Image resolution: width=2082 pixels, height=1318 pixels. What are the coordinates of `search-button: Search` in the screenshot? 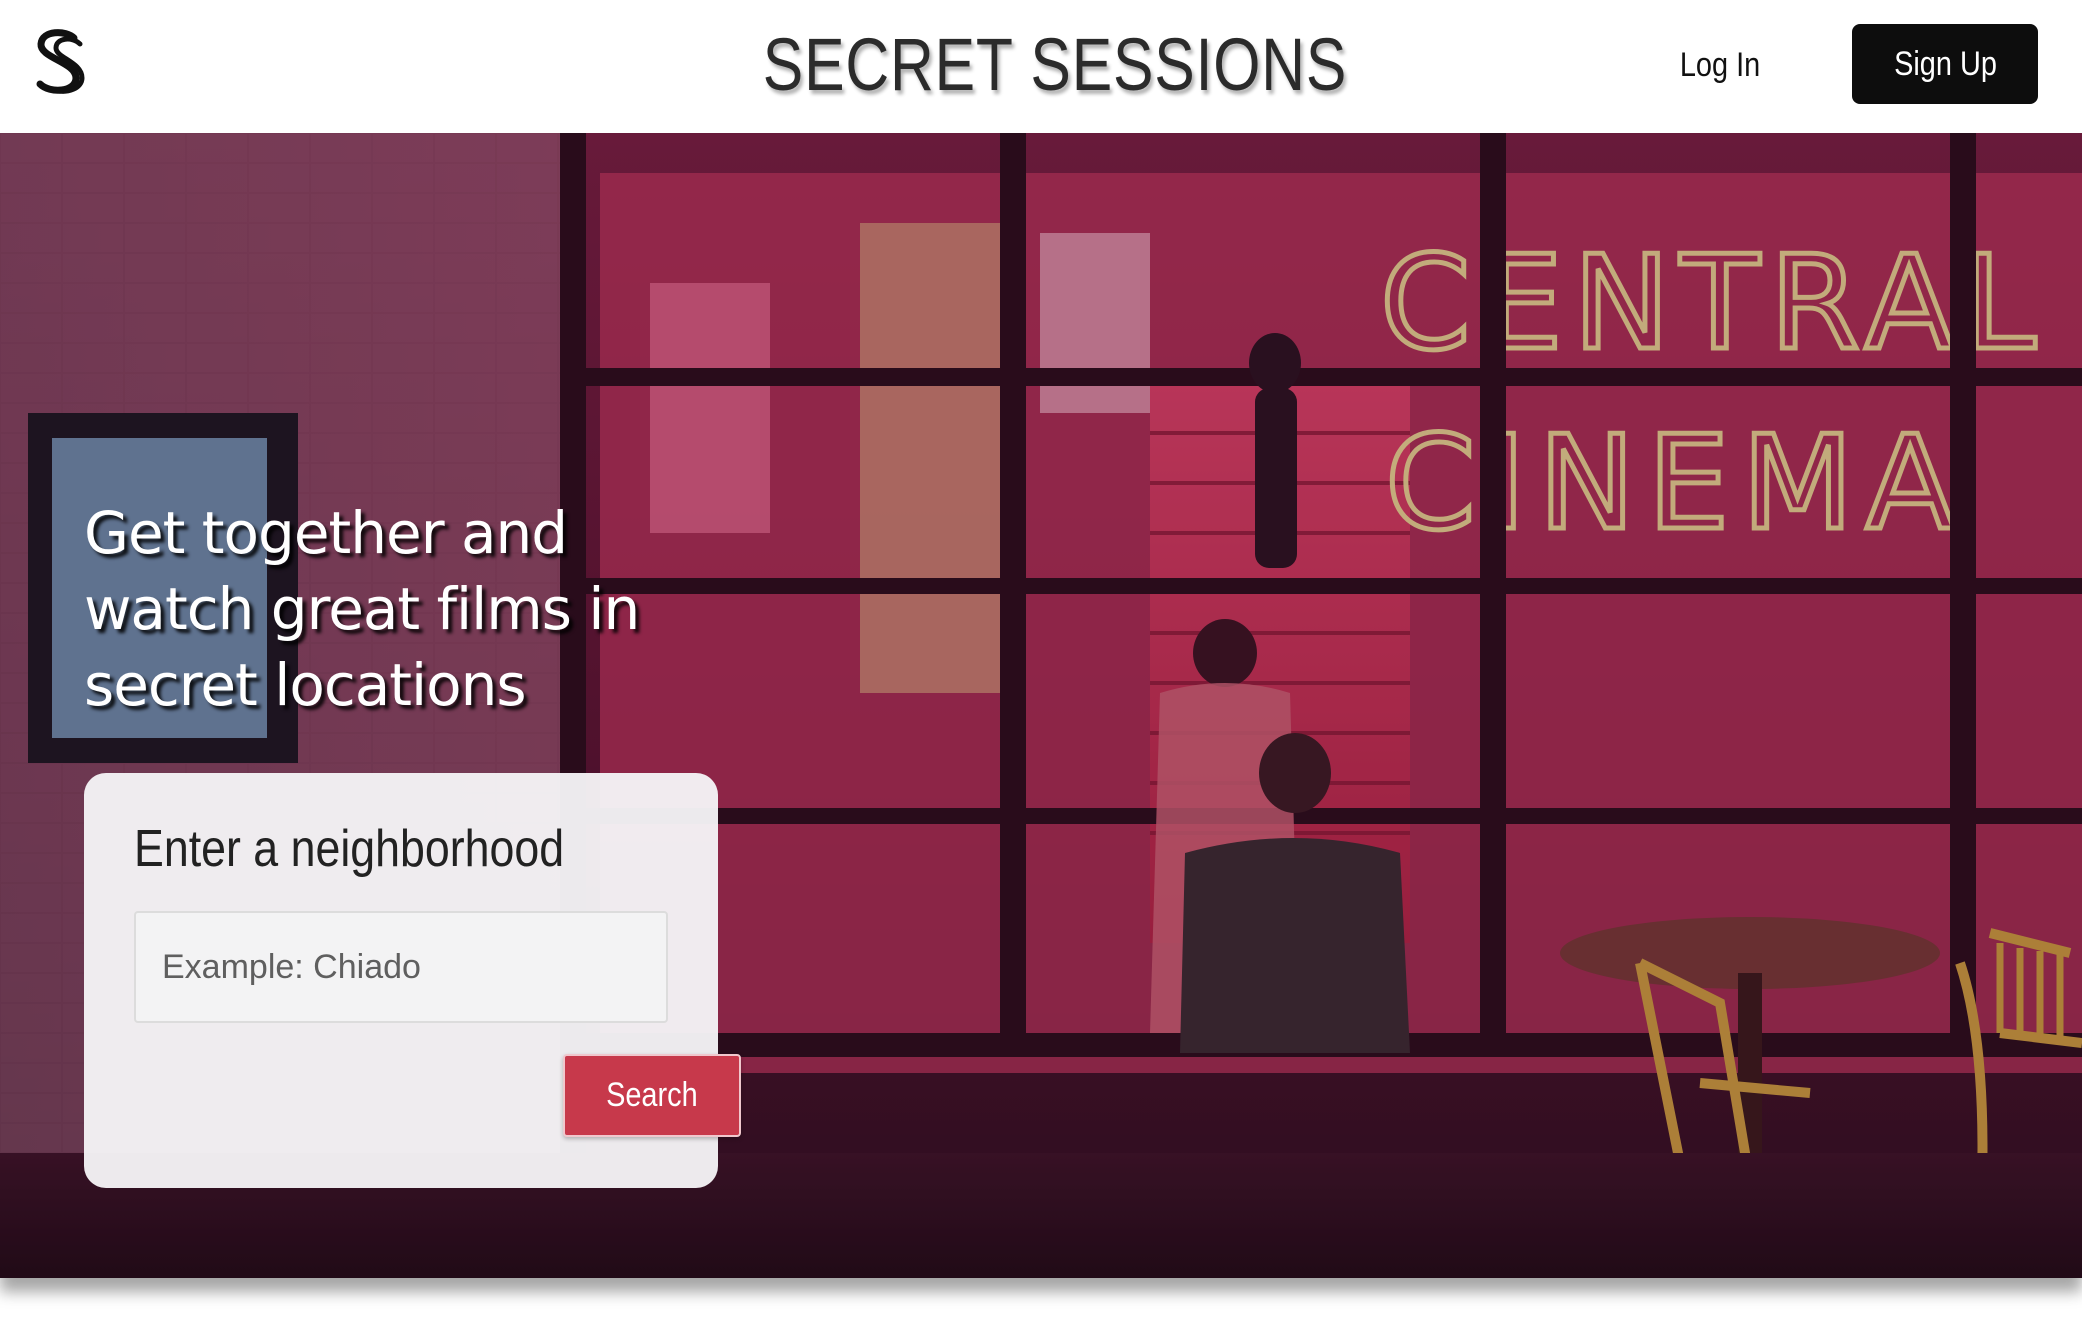 It's located at (652, 1095).